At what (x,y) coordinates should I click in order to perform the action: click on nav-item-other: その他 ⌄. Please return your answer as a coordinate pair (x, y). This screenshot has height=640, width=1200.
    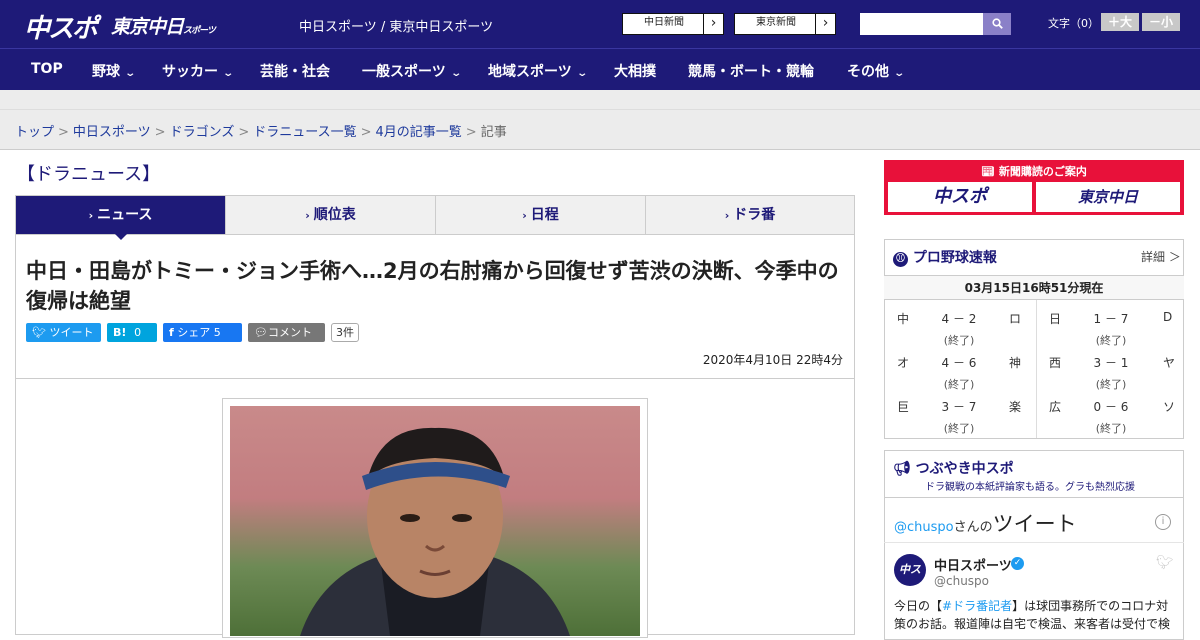
    Looking at the image, I should click on (876, 71).